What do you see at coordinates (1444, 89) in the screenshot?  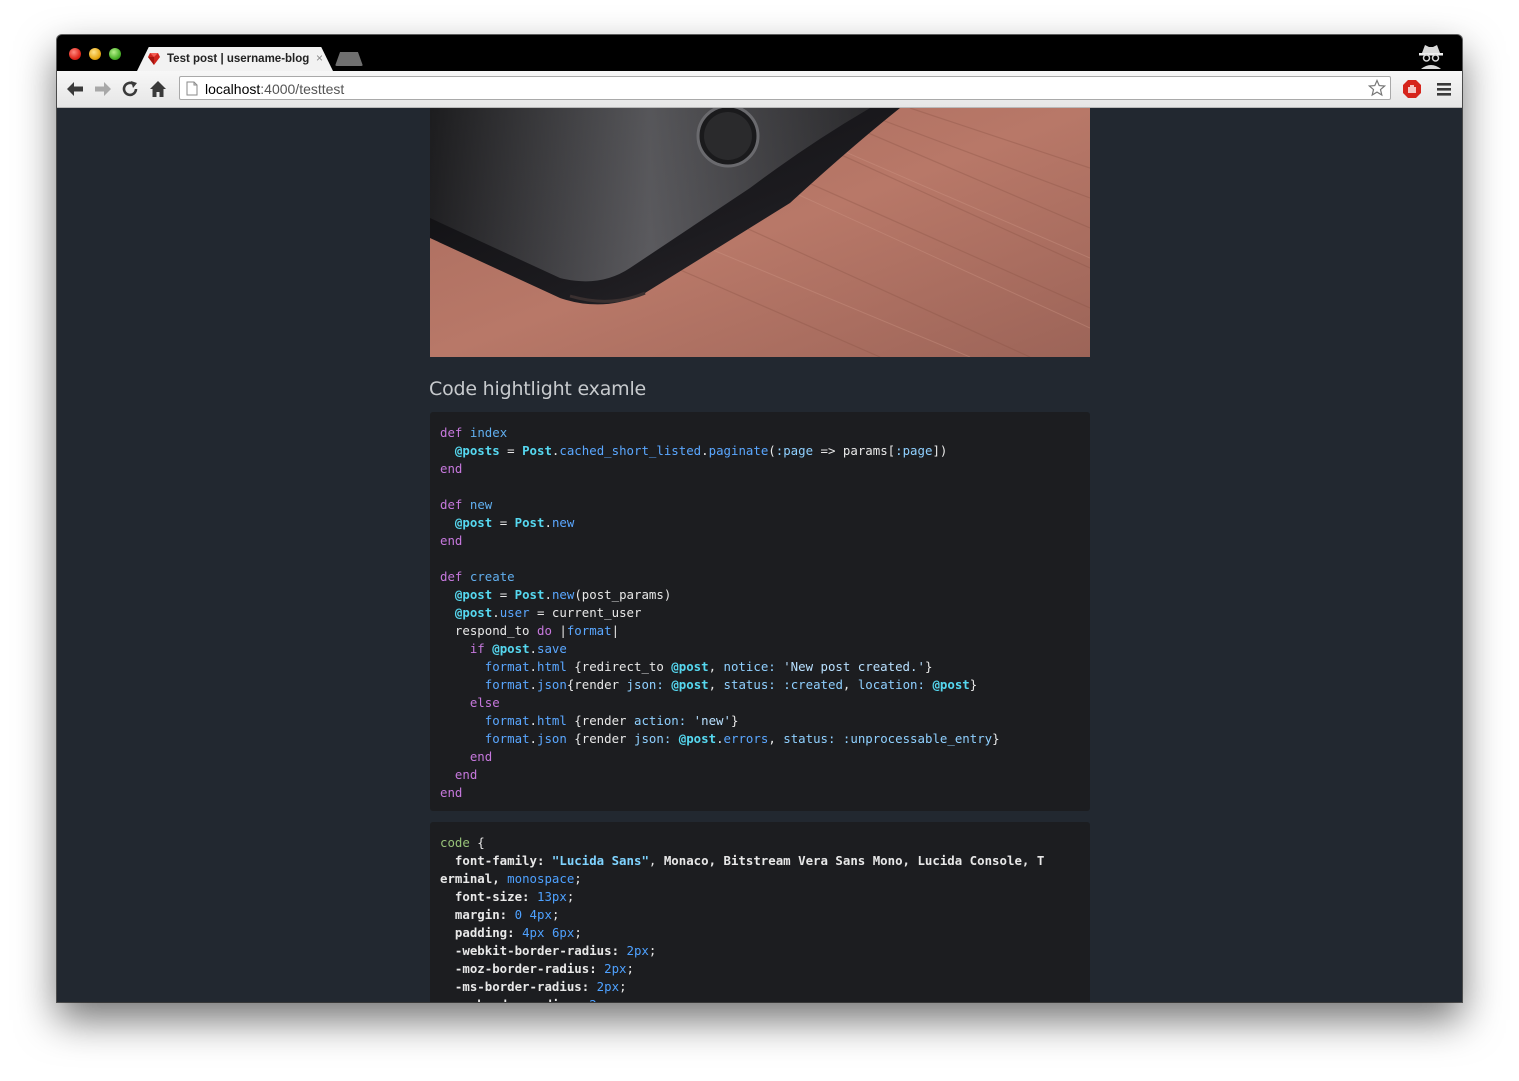 I see `menu-icon` at bounding box center [1444, 89].